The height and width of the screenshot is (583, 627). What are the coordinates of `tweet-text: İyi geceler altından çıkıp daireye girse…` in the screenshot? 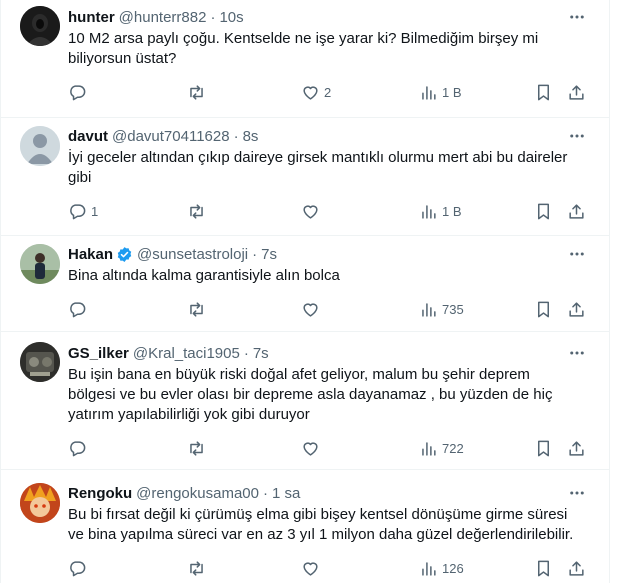 It's located at (333, 168).